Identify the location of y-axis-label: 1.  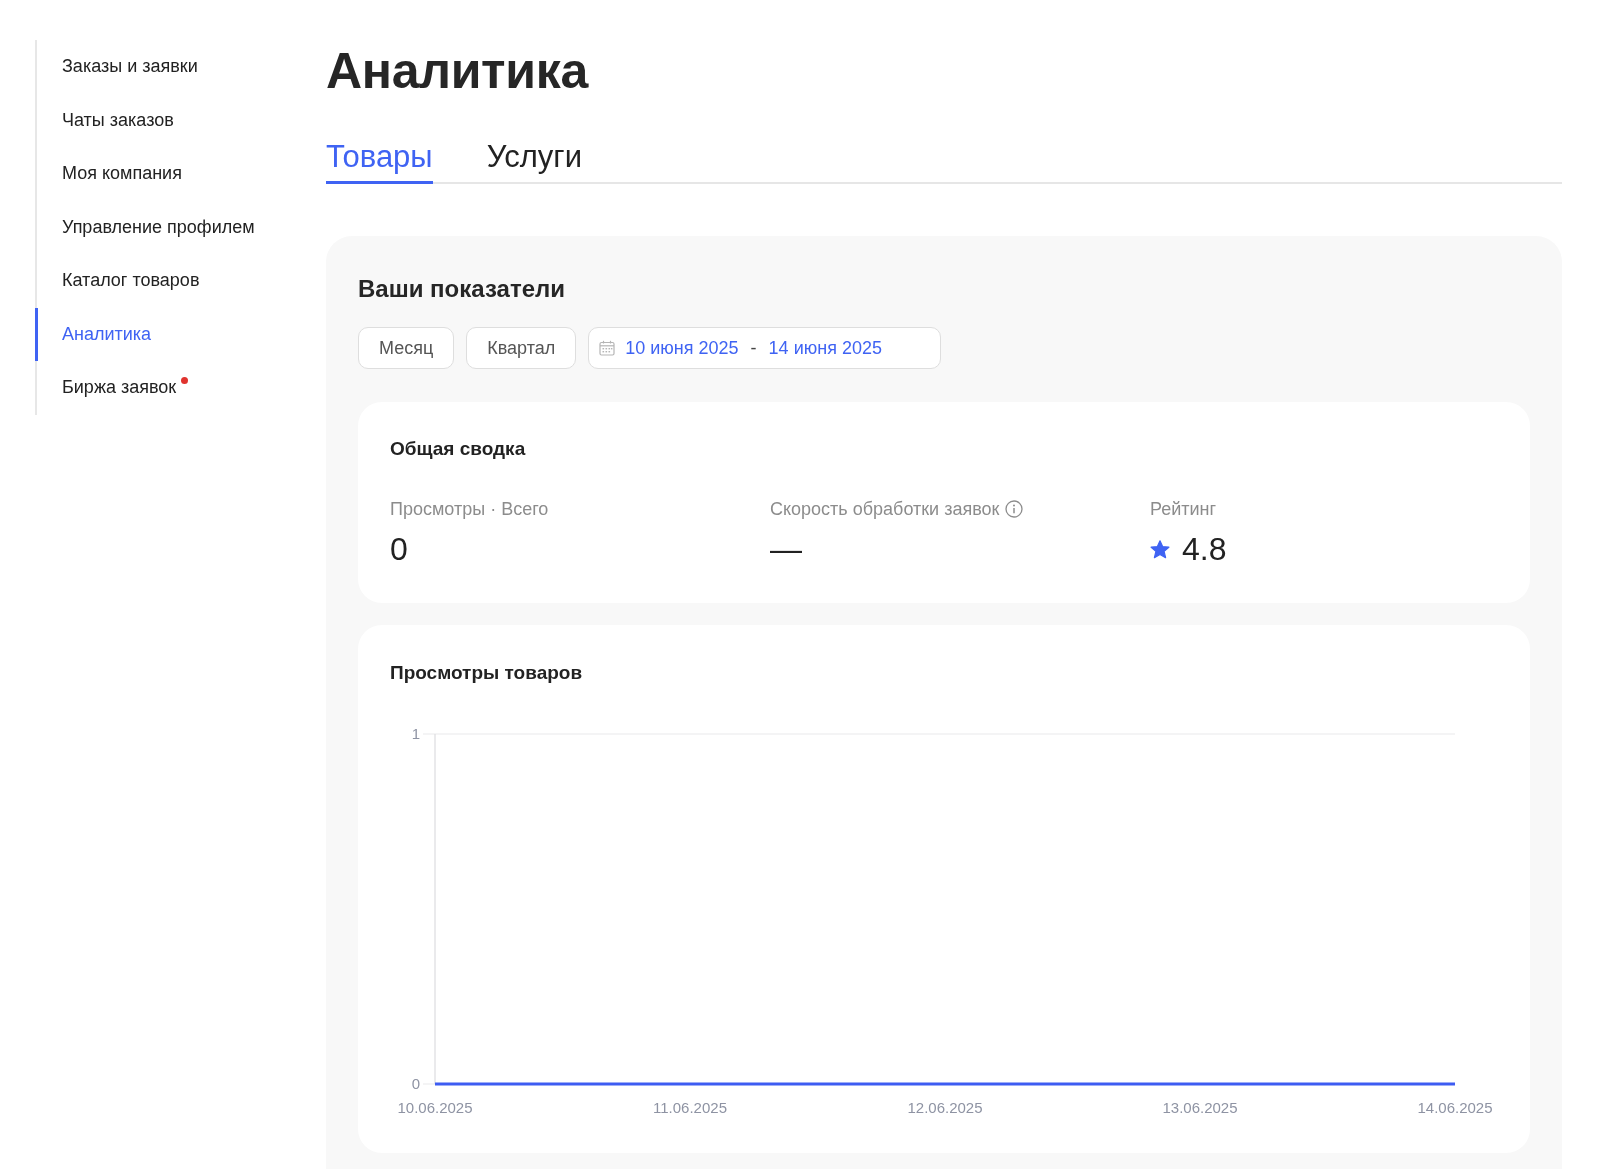
(415, 733).